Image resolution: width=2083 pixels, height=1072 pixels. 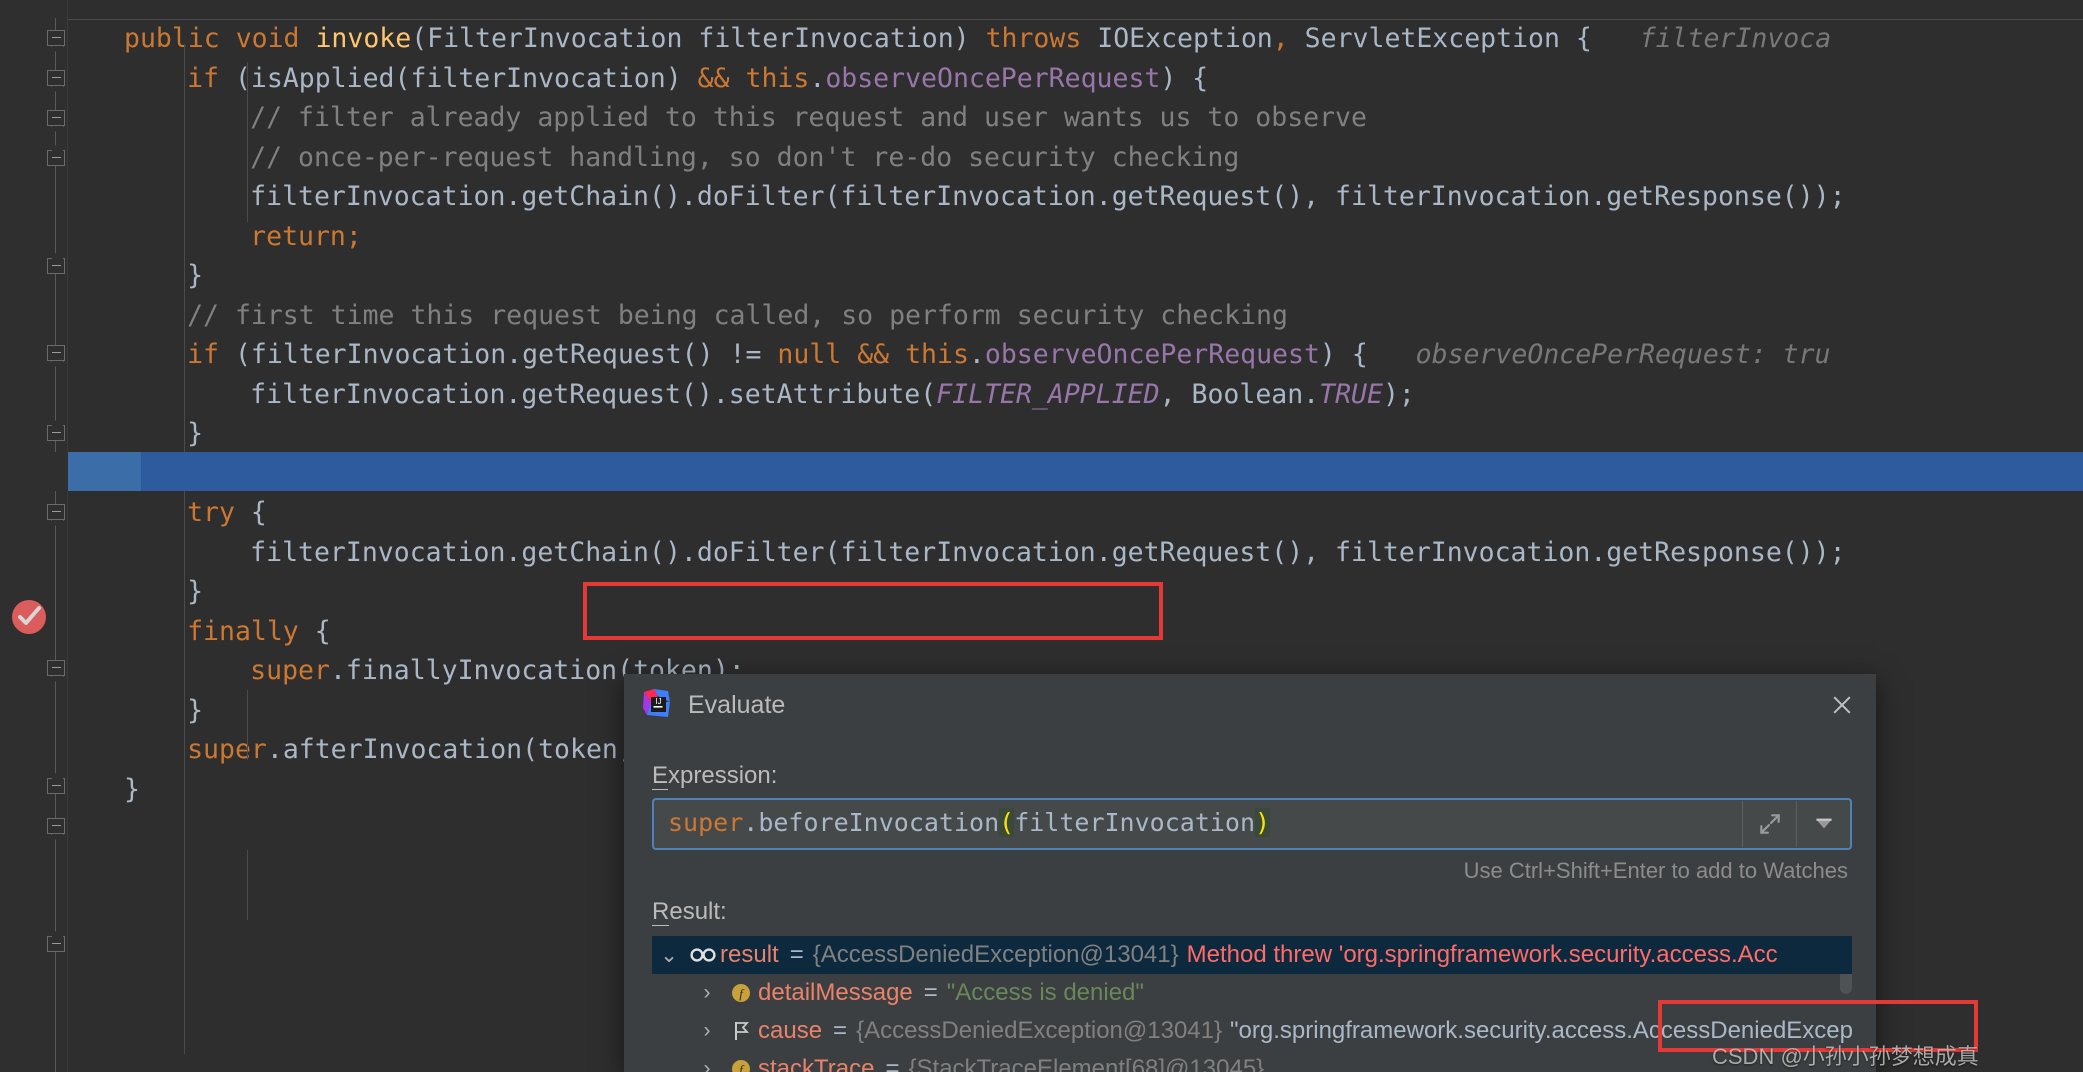 What do you see at coordinates (669, 955) in the screenshot?
I see `collapse-icon: ⌄` at bounding box center [669, 955].